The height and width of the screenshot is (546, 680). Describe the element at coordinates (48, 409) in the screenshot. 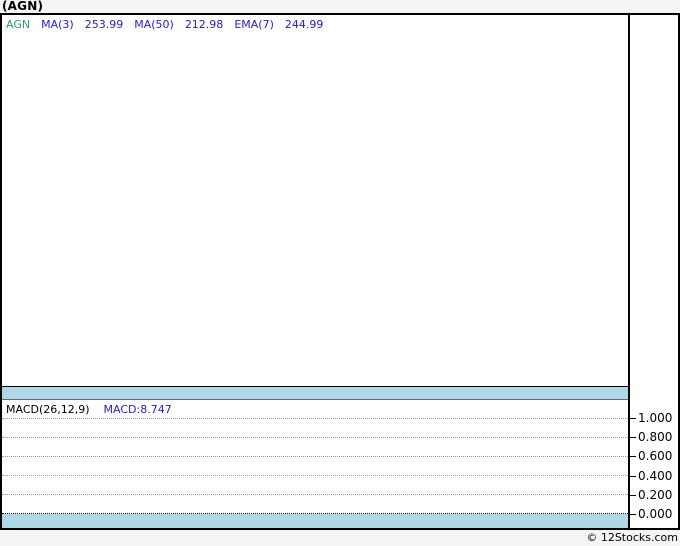

I see `macd-params-label: MACD(26,12,9)` at that location.